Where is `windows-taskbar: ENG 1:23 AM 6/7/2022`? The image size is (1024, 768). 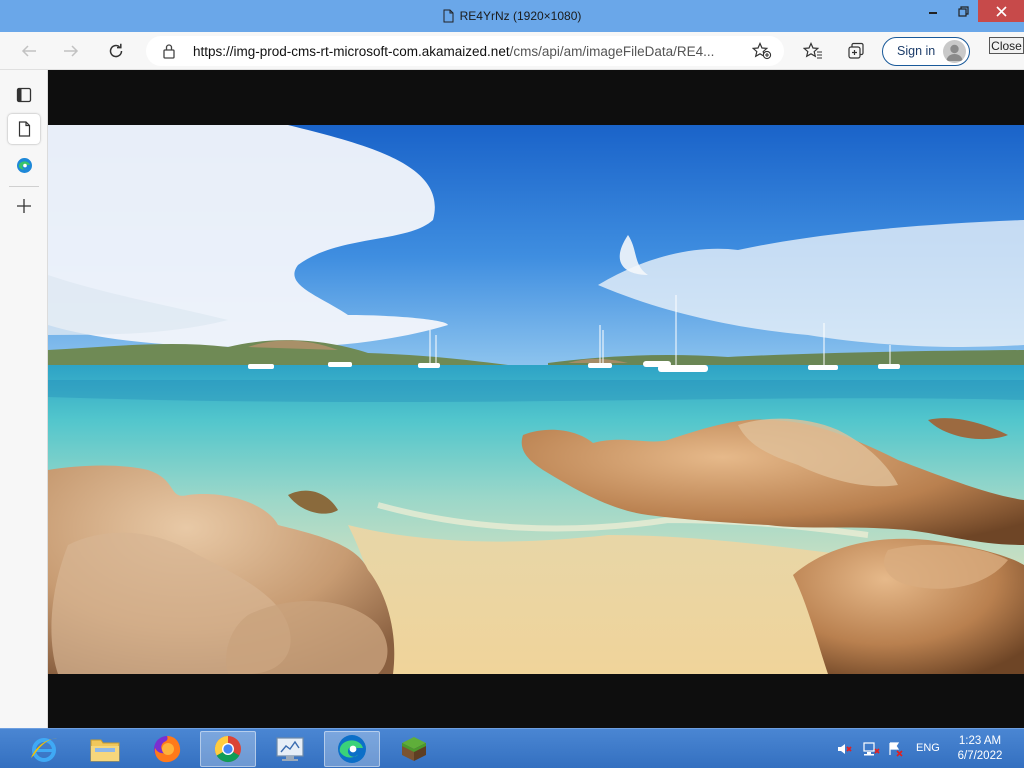
windows-taskbar: ENG 1:23 AM 6/7/2022 is located at coordinates (512, 748).